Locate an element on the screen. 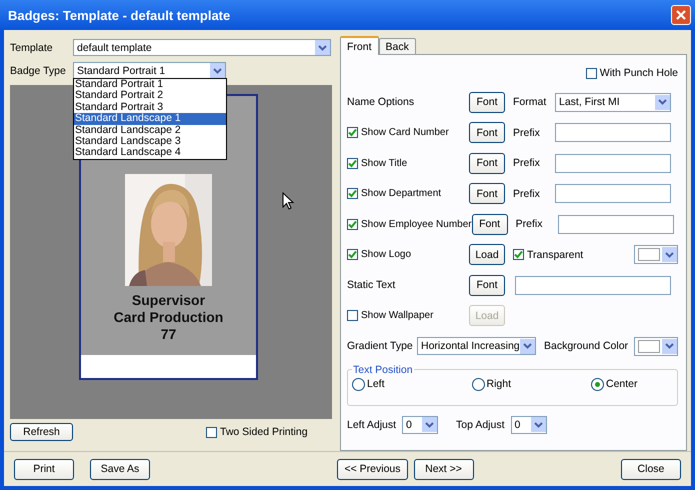 The width and height of the screenshot is (695, 490). checkbox-label: Transparent is located at coordinates (555, 254).